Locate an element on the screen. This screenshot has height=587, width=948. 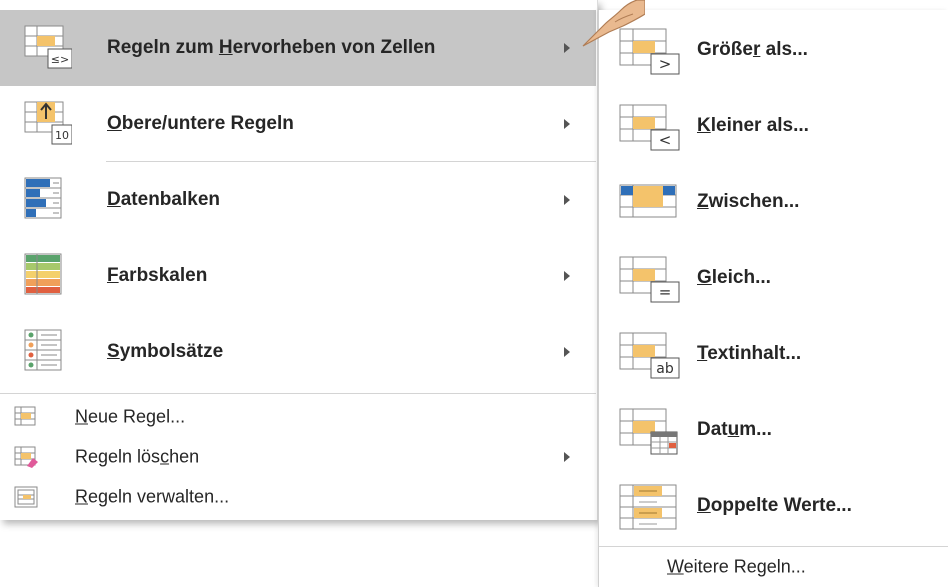
menu-item-icon-sets: Symbolsätze is located at coordinates (298, 352).